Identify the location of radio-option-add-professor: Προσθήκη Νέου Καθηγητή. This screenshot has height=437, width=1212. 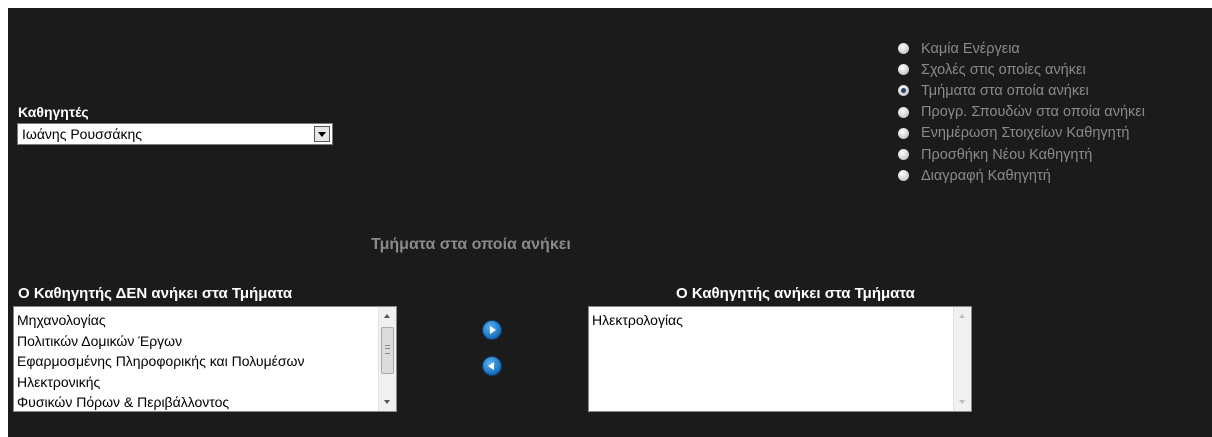
(1021, 154).